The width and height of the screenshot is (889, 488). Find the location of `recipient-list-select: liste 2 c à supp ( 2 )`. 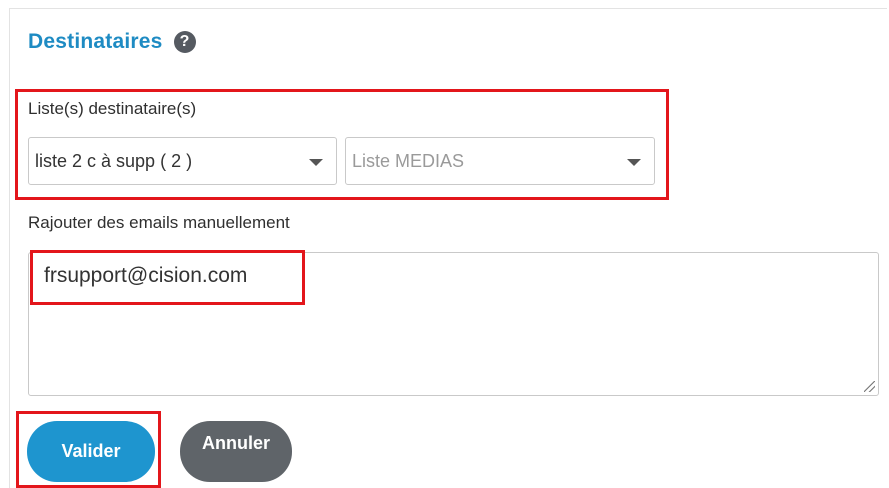

recipient-list-select: liste 2 c à supp ( 2 ) is located at coordinates (182, 161).